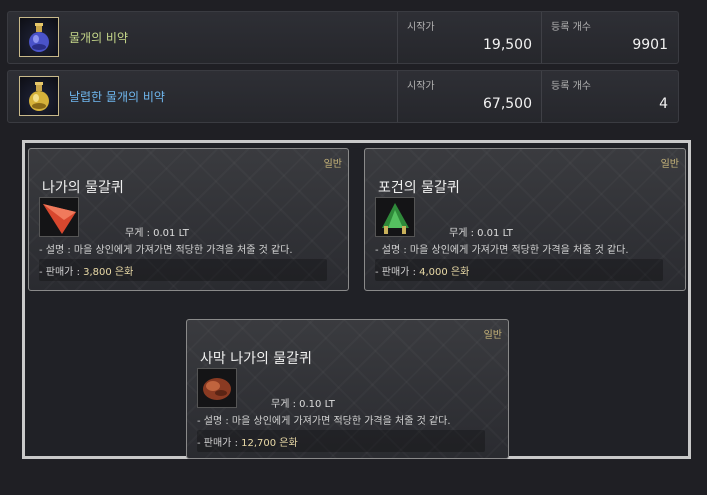  What do you see at coordinates (117, 97) in the screenshot?
I see `item-name: 날렵한 물개의 비약` at bounding box center [117, 97].